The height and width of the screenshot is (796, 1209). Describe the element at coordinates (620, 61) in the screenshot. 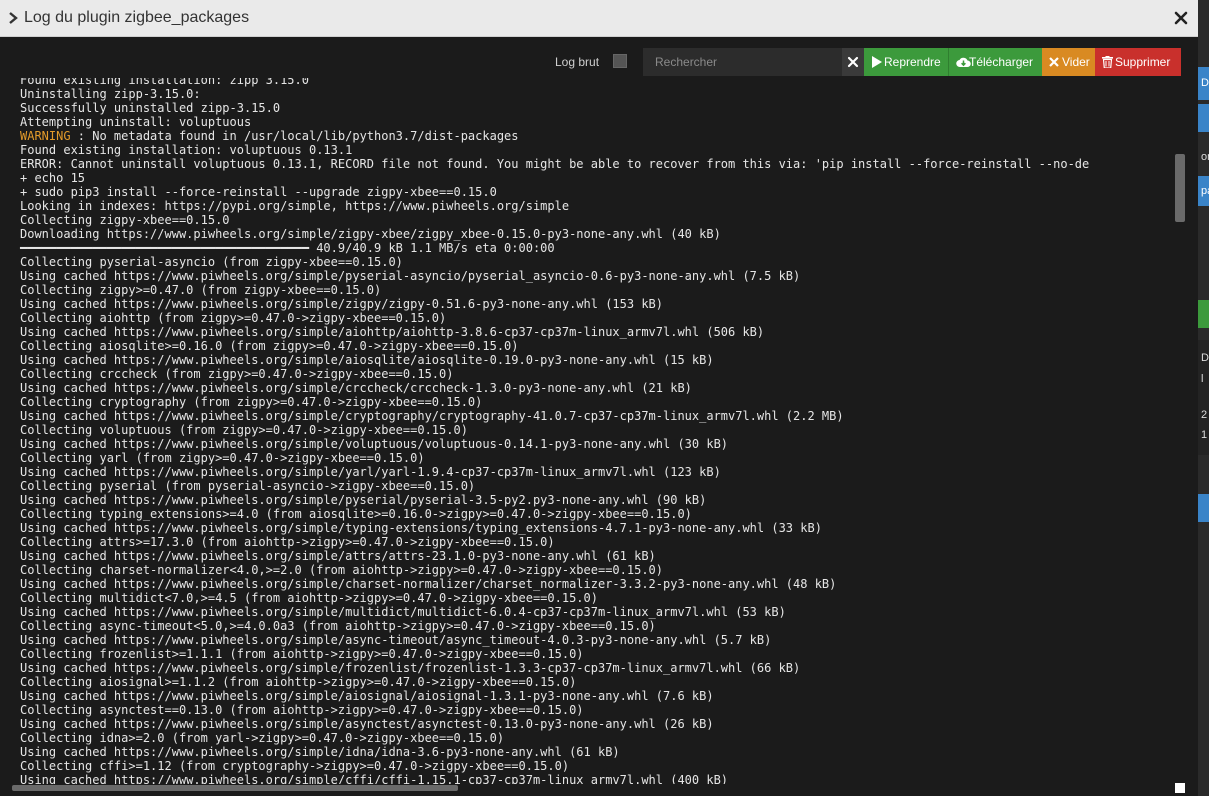

I see `raw-log-checkbox` at that location.